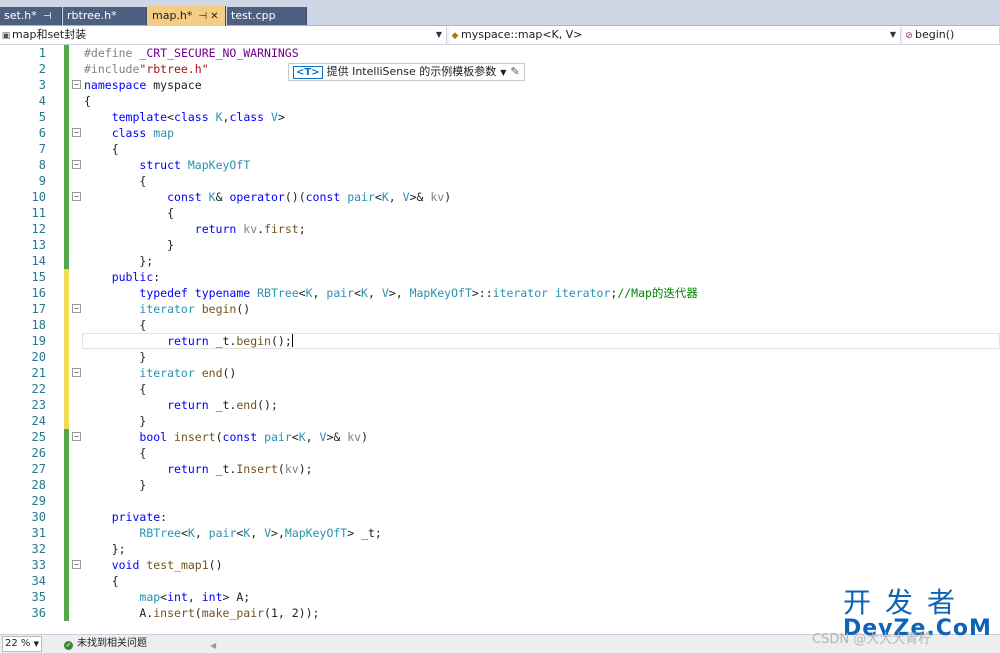 The width and height of the screenshot is (1000, 653). Describe the element at coordinates (122, 277) in the screenshot. I see `code-text: public:` at that location.